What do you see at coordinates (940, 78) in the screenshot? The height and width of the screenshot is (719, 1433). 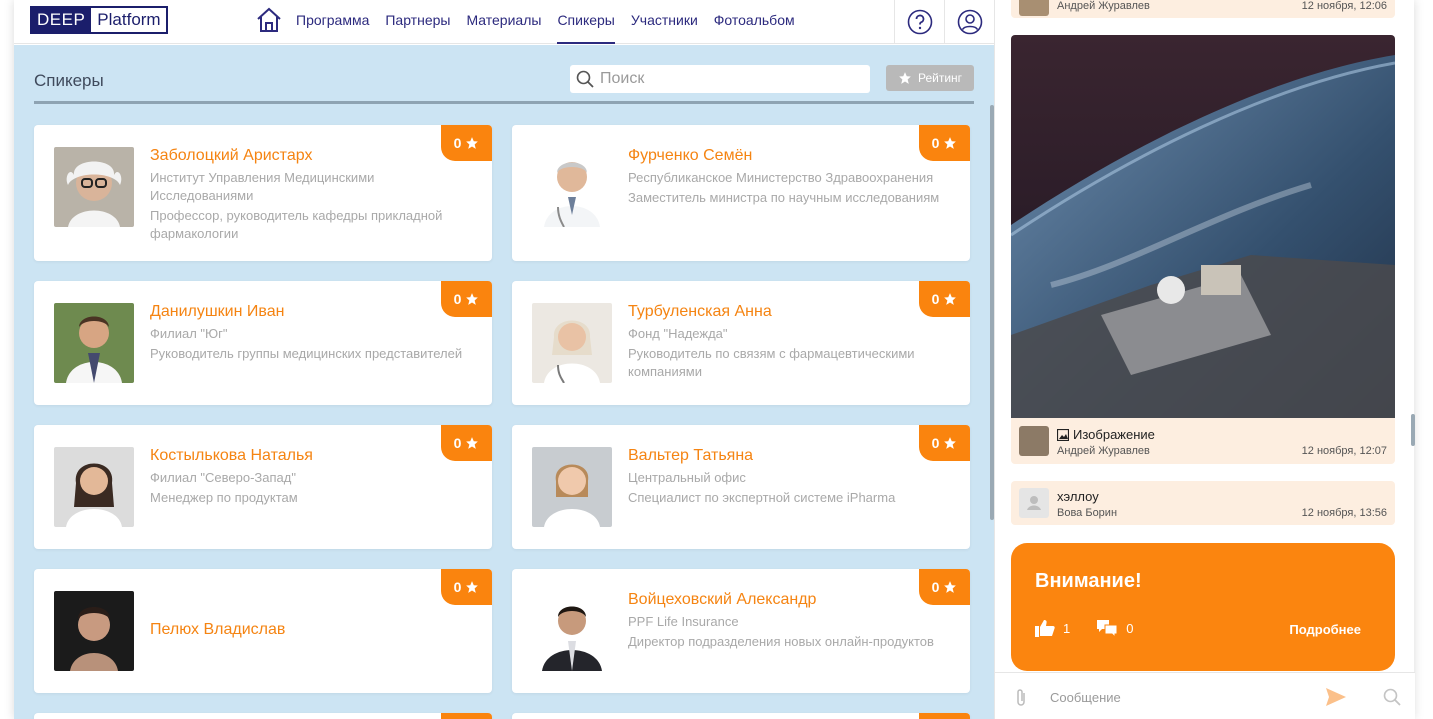 I see `rating-label: Рейтинг` at bounding box center [940, 78].